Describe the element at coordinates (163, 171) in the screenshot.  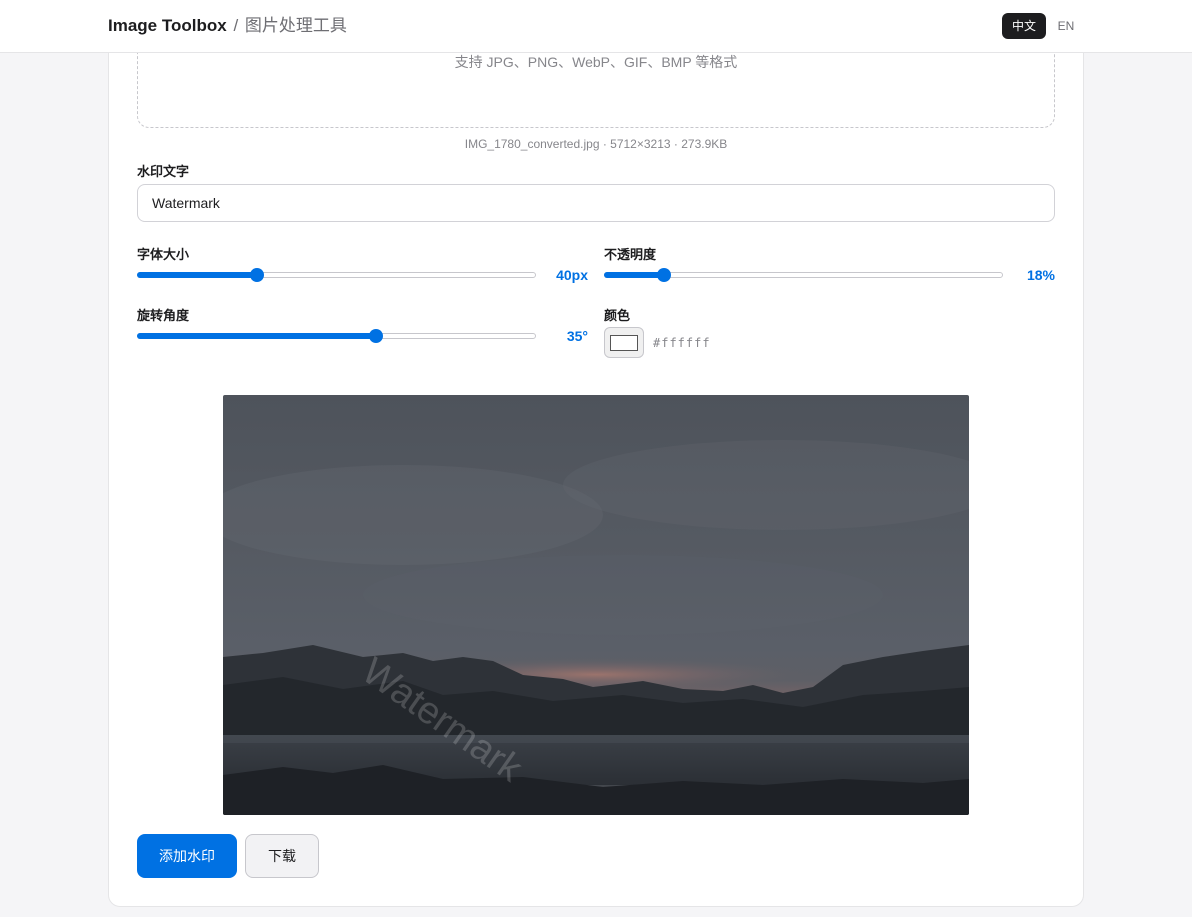
I see `watermark-text-label: 水印文字` at that location.